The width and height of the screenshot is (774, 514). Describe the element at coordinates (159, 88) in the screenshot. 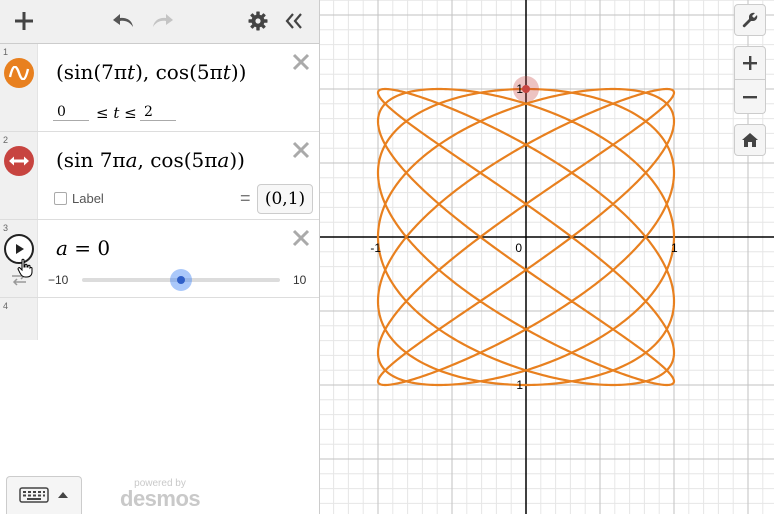

I see `expression-row-1: 1 (sin(7πt), cos(5πt)) 0 ≤ t ≤ 2` at that location.